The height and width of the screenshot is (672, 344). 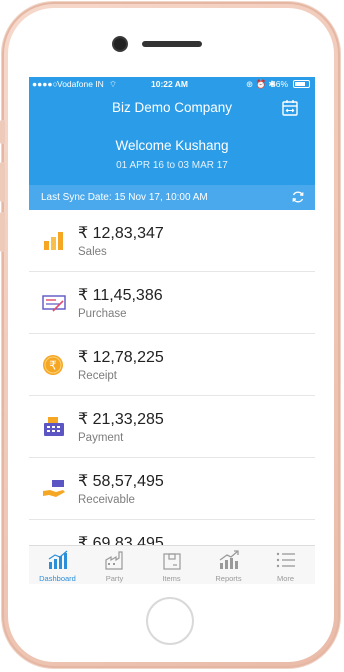 What do you see at coordinates (54, 303) in the screenshot?
I see `invoice-icon` at bounding box center [54, 303].